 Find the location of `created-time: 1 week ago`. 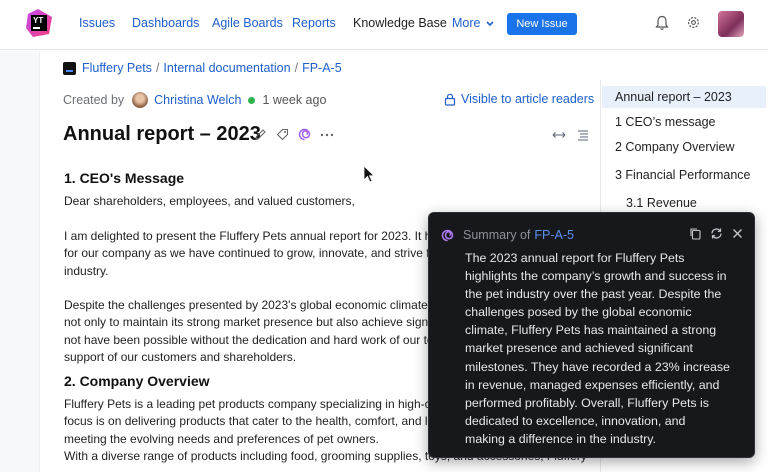

created-time: 1 week ago is located at coordinates (294, 100).